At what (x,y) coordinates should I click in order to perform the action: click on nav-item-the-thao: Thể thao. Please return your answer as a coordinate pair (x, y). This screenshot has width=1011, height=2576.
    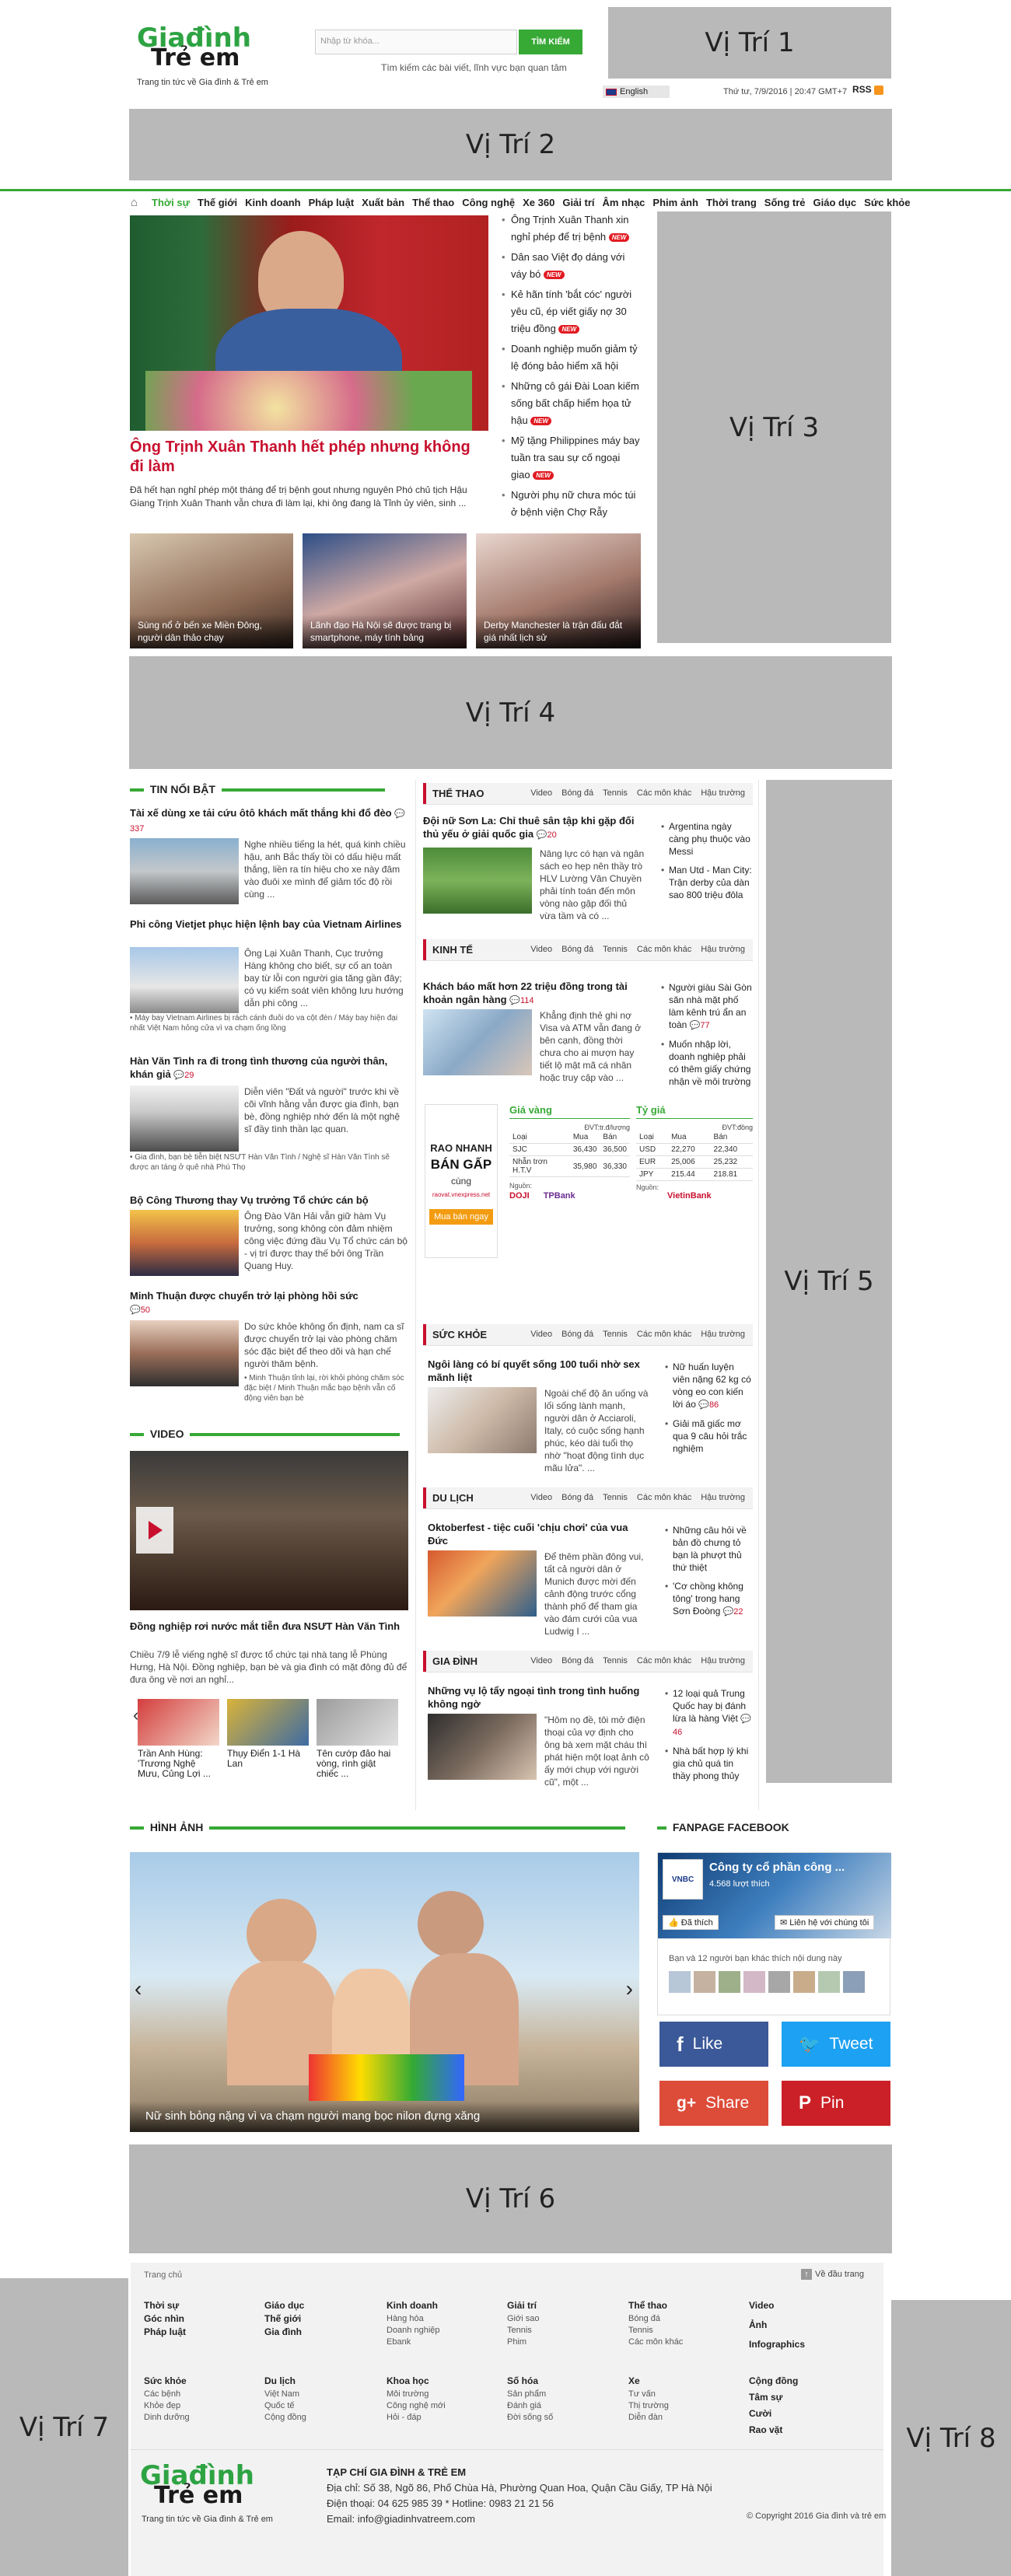
    Looking at the image, I should click on (433, 202).